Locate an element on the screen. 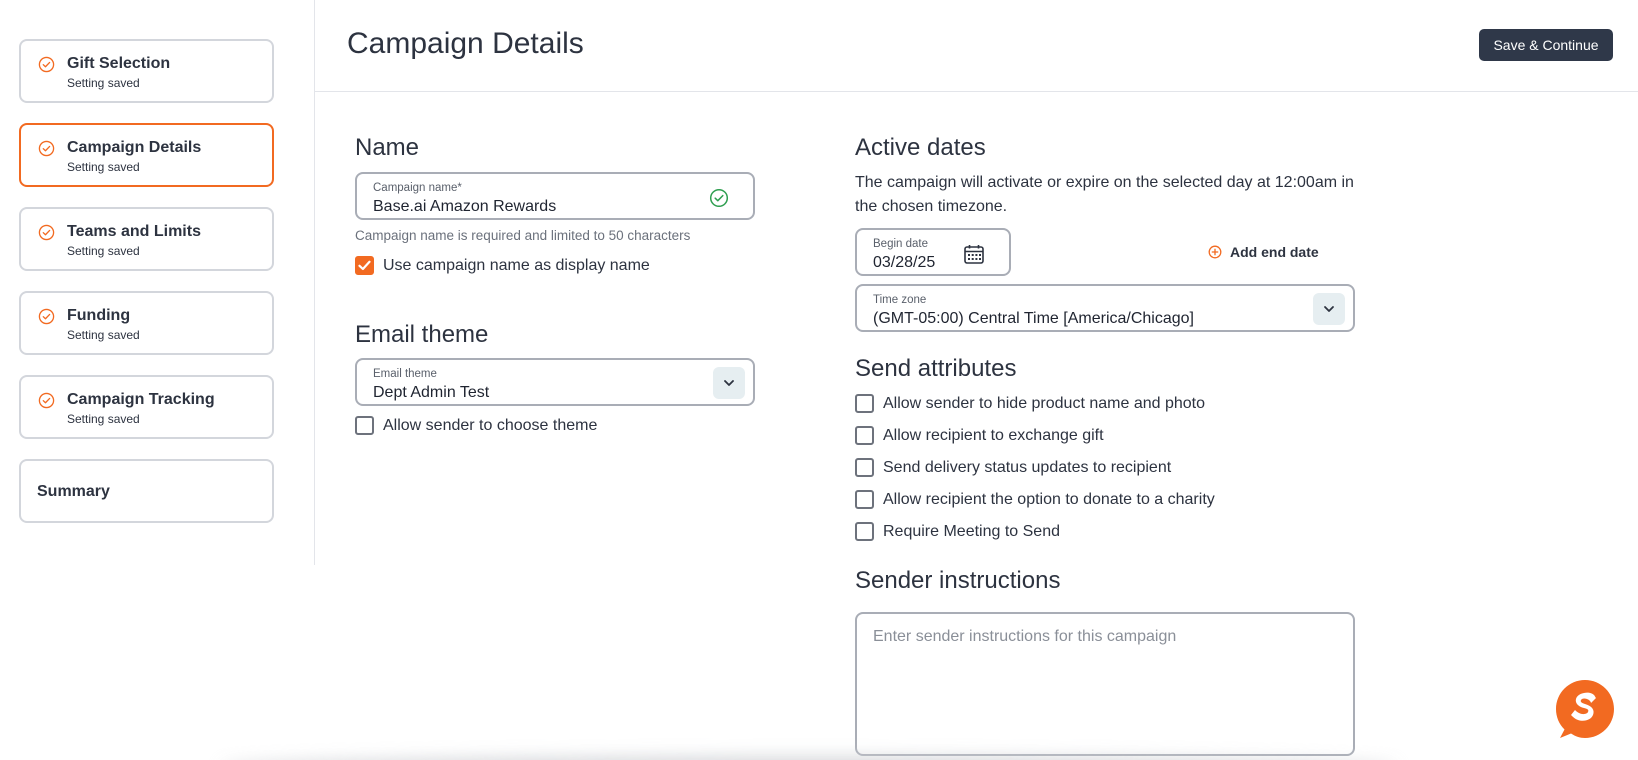 Image resolution: width=1638 pixels, height=760 pixels. step-title: Campaign Tracking is located at coordinates (141, 399).